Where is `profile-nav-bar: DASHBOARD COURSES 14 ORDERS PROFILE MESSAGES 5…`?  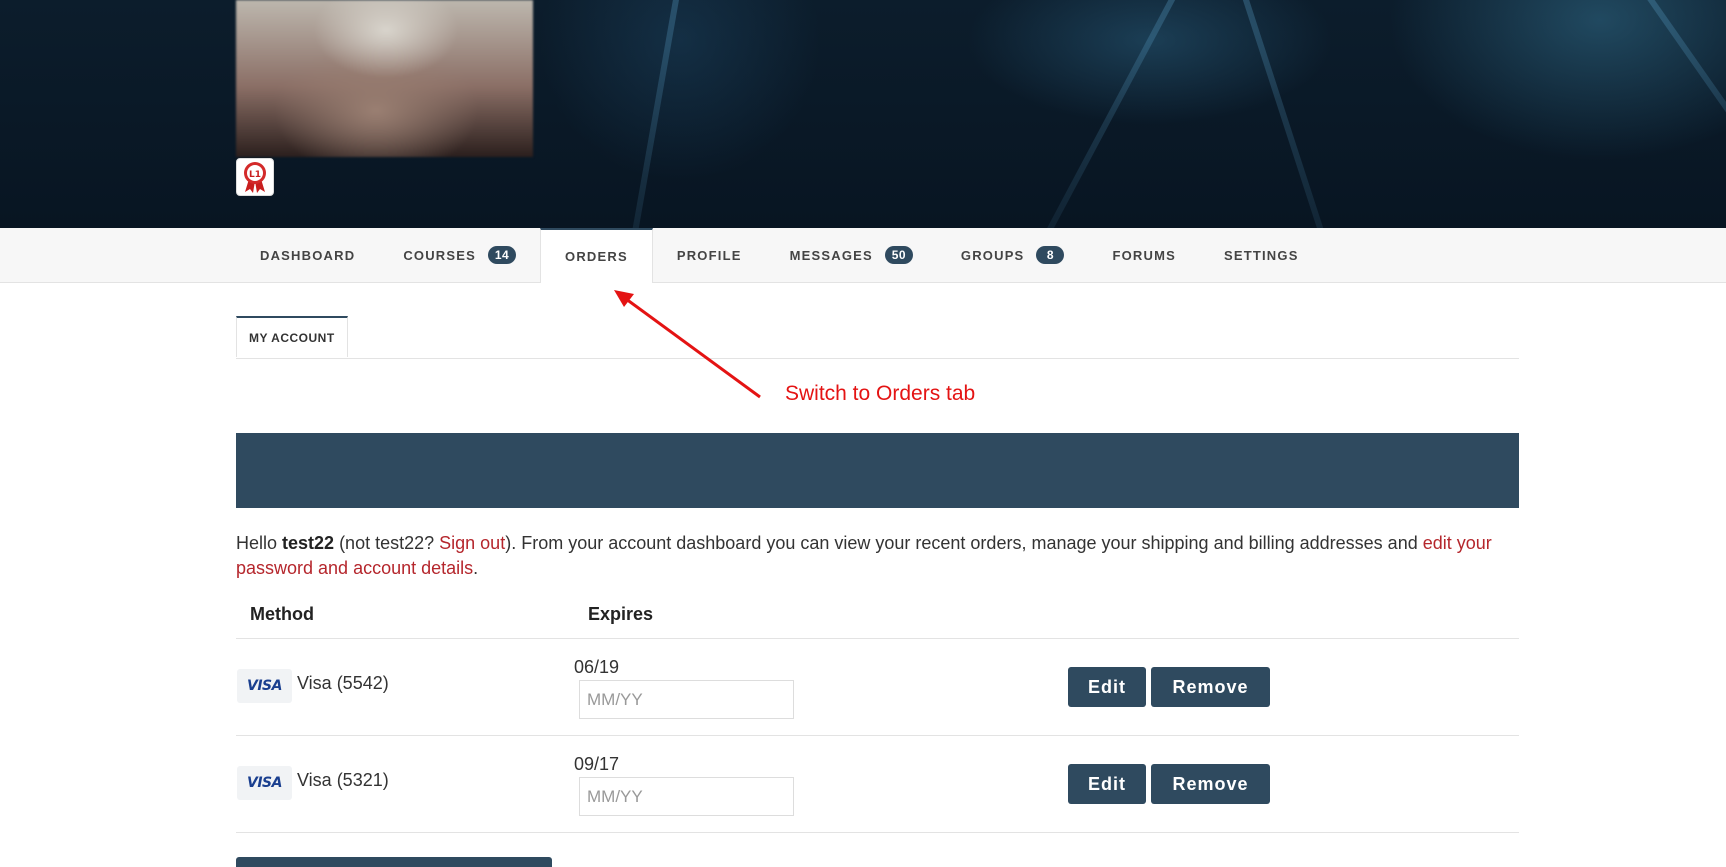 profile-nav-bar: DASHBOARD COURSES 14 ORDERS PROFILE MESSAGES 5… is located at coordinates (863, 255).